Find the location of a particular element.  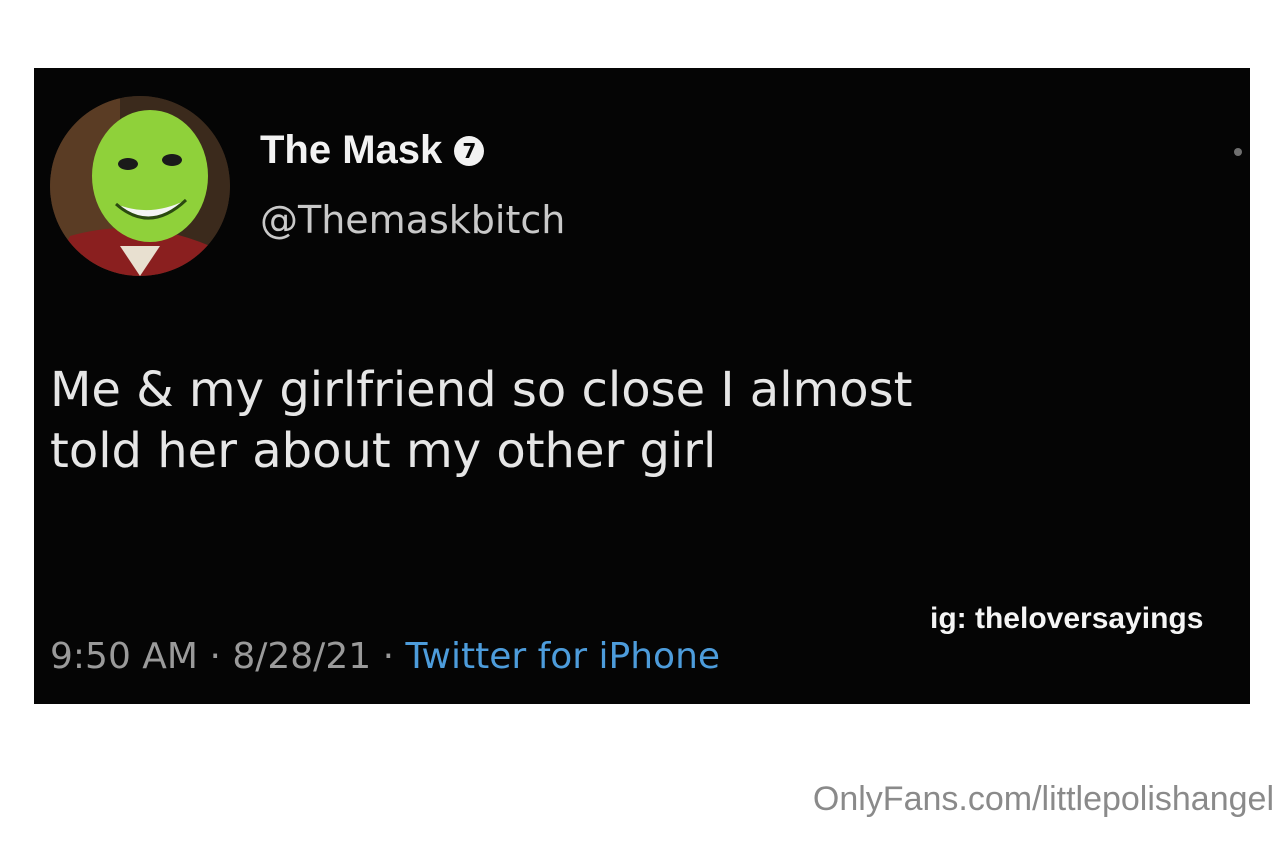

tweet-meta: 9:50 AM · 8/28/21 · Twitter for iPhone is located at coordinates (385, 656).